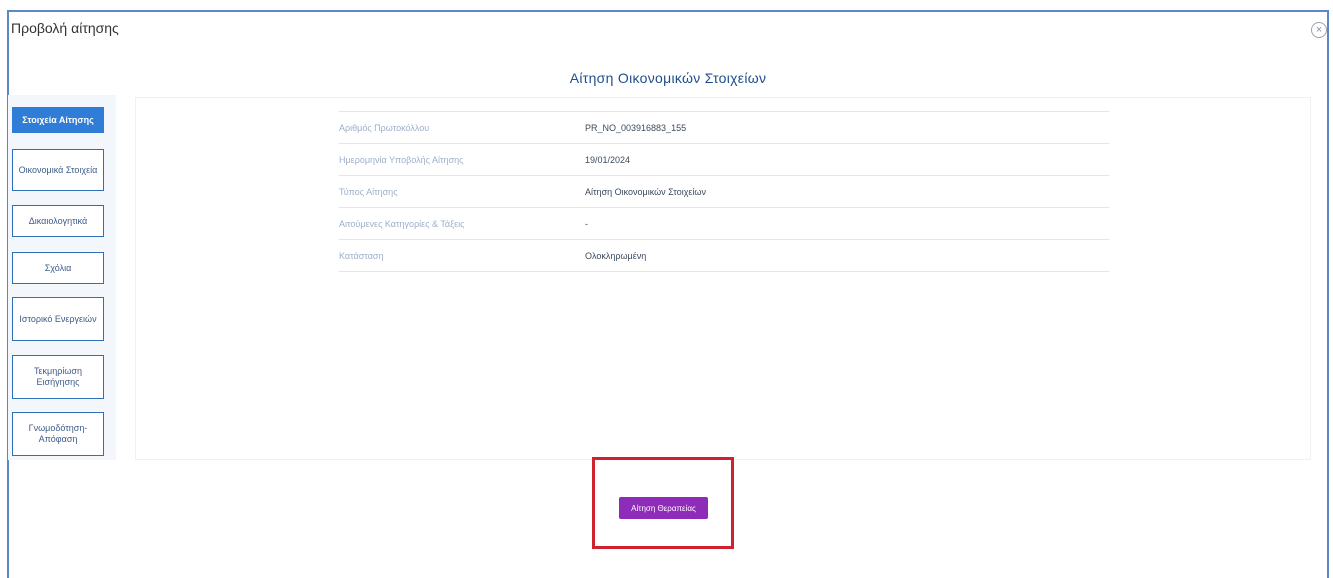 The width and height of the screenshot is (1333, 578). I want to click on page-title: Αίτηση Οικονομικών Στοιχείων, so click(668, 78).